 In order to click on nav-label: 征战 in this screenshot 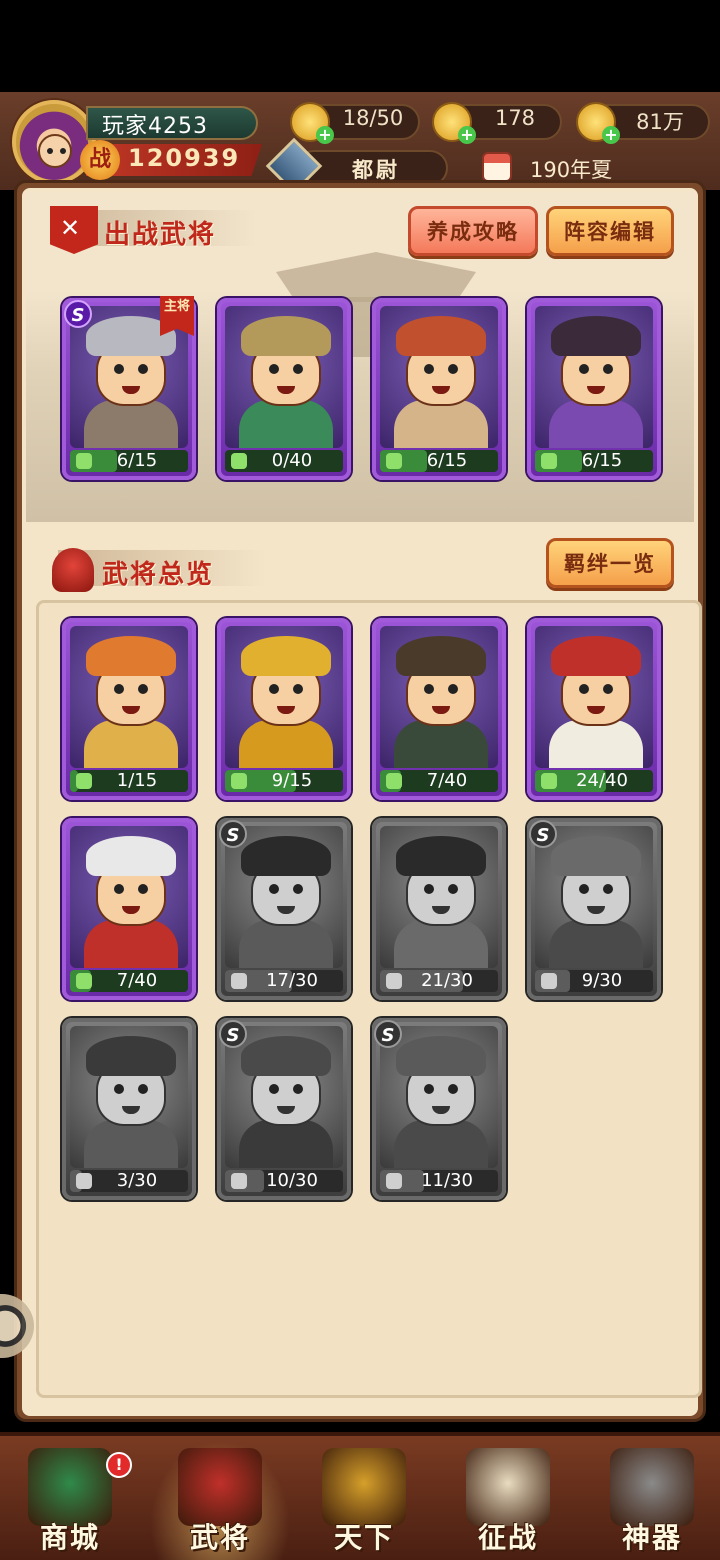, I will do `click(507, 1537)`.